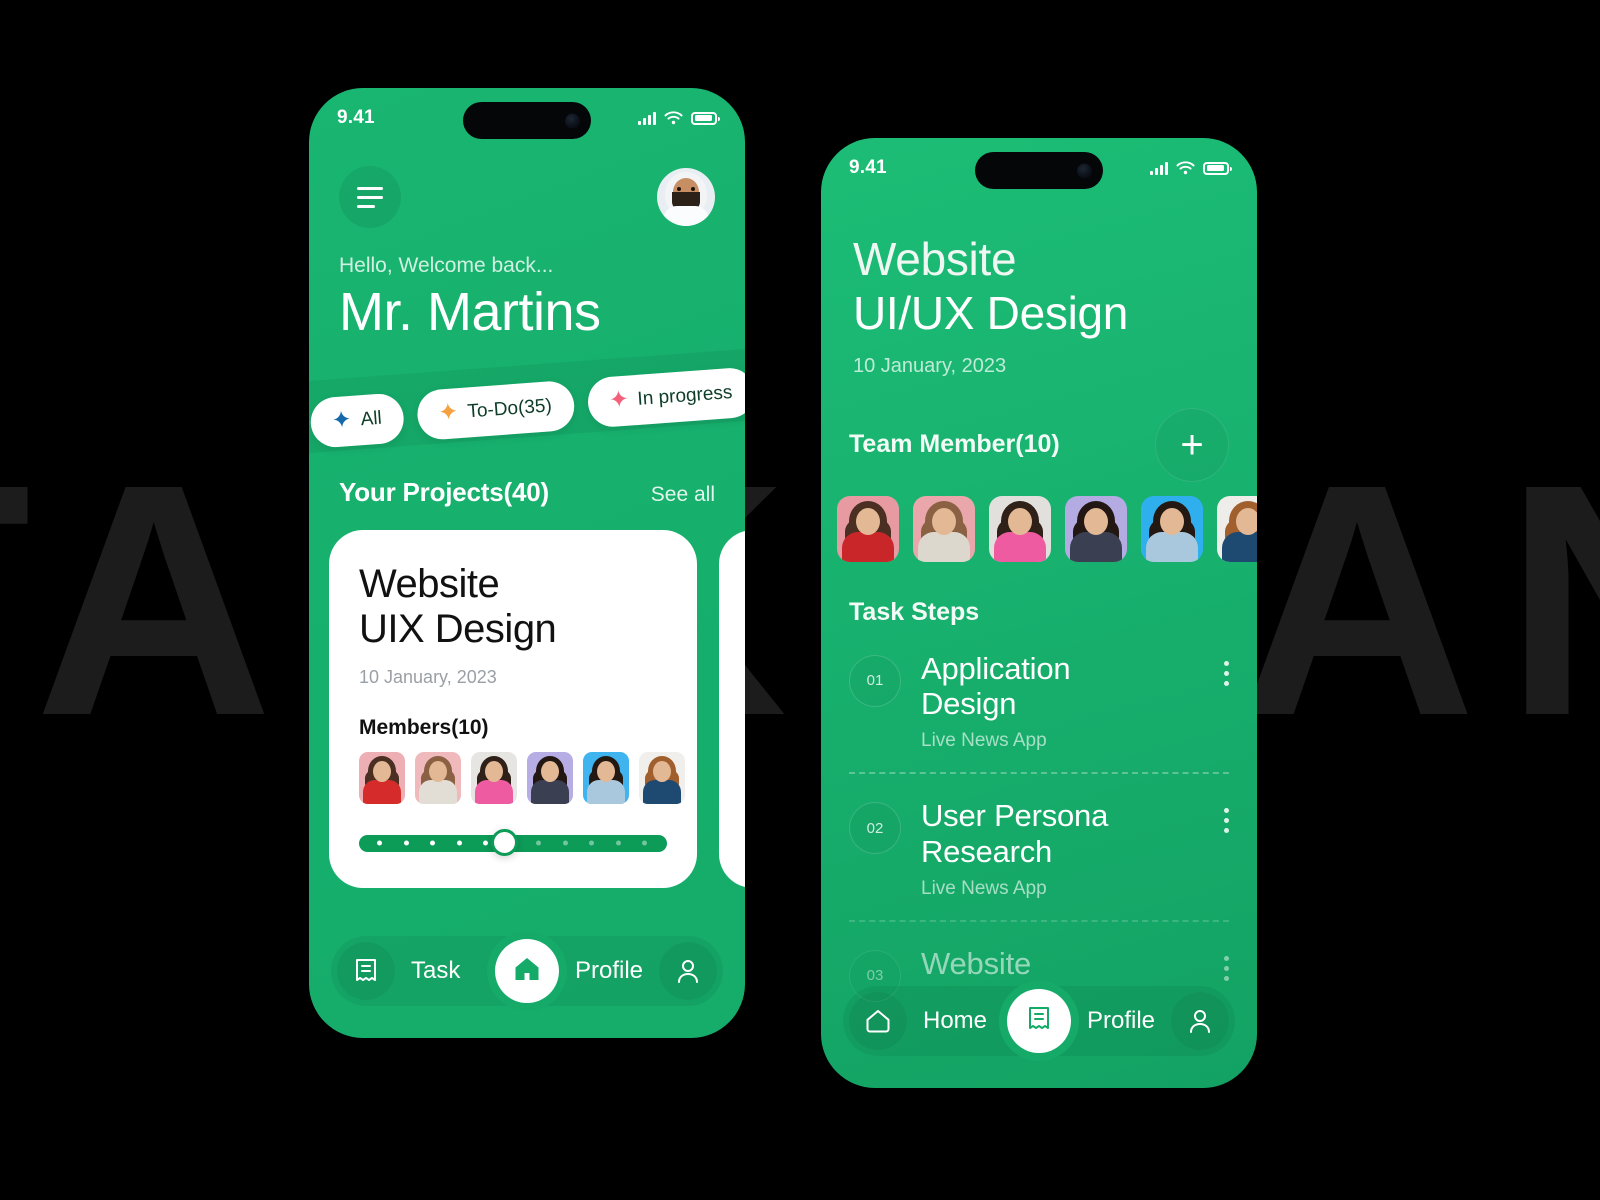 The width and height of the screenshot is (1600, 1200). Describe the element at coordinates (527, 188) in the screenshot. I see `home-header` at that location.